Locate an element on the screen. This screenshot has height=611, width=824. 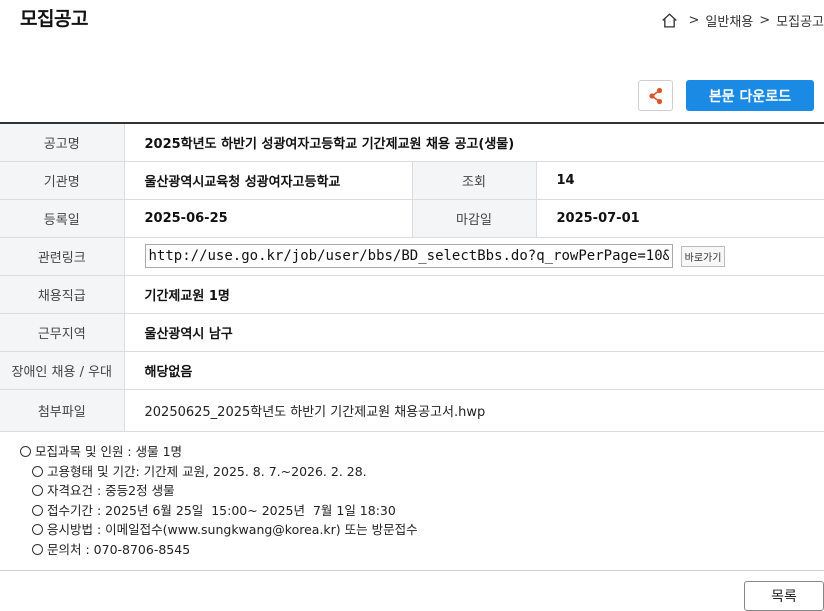
share-button is located at coordinates (655, 95).